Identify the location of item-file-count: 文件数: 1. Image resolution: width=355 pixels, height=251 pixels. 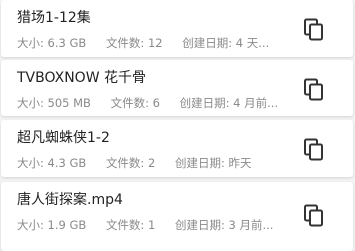
(130, 225).